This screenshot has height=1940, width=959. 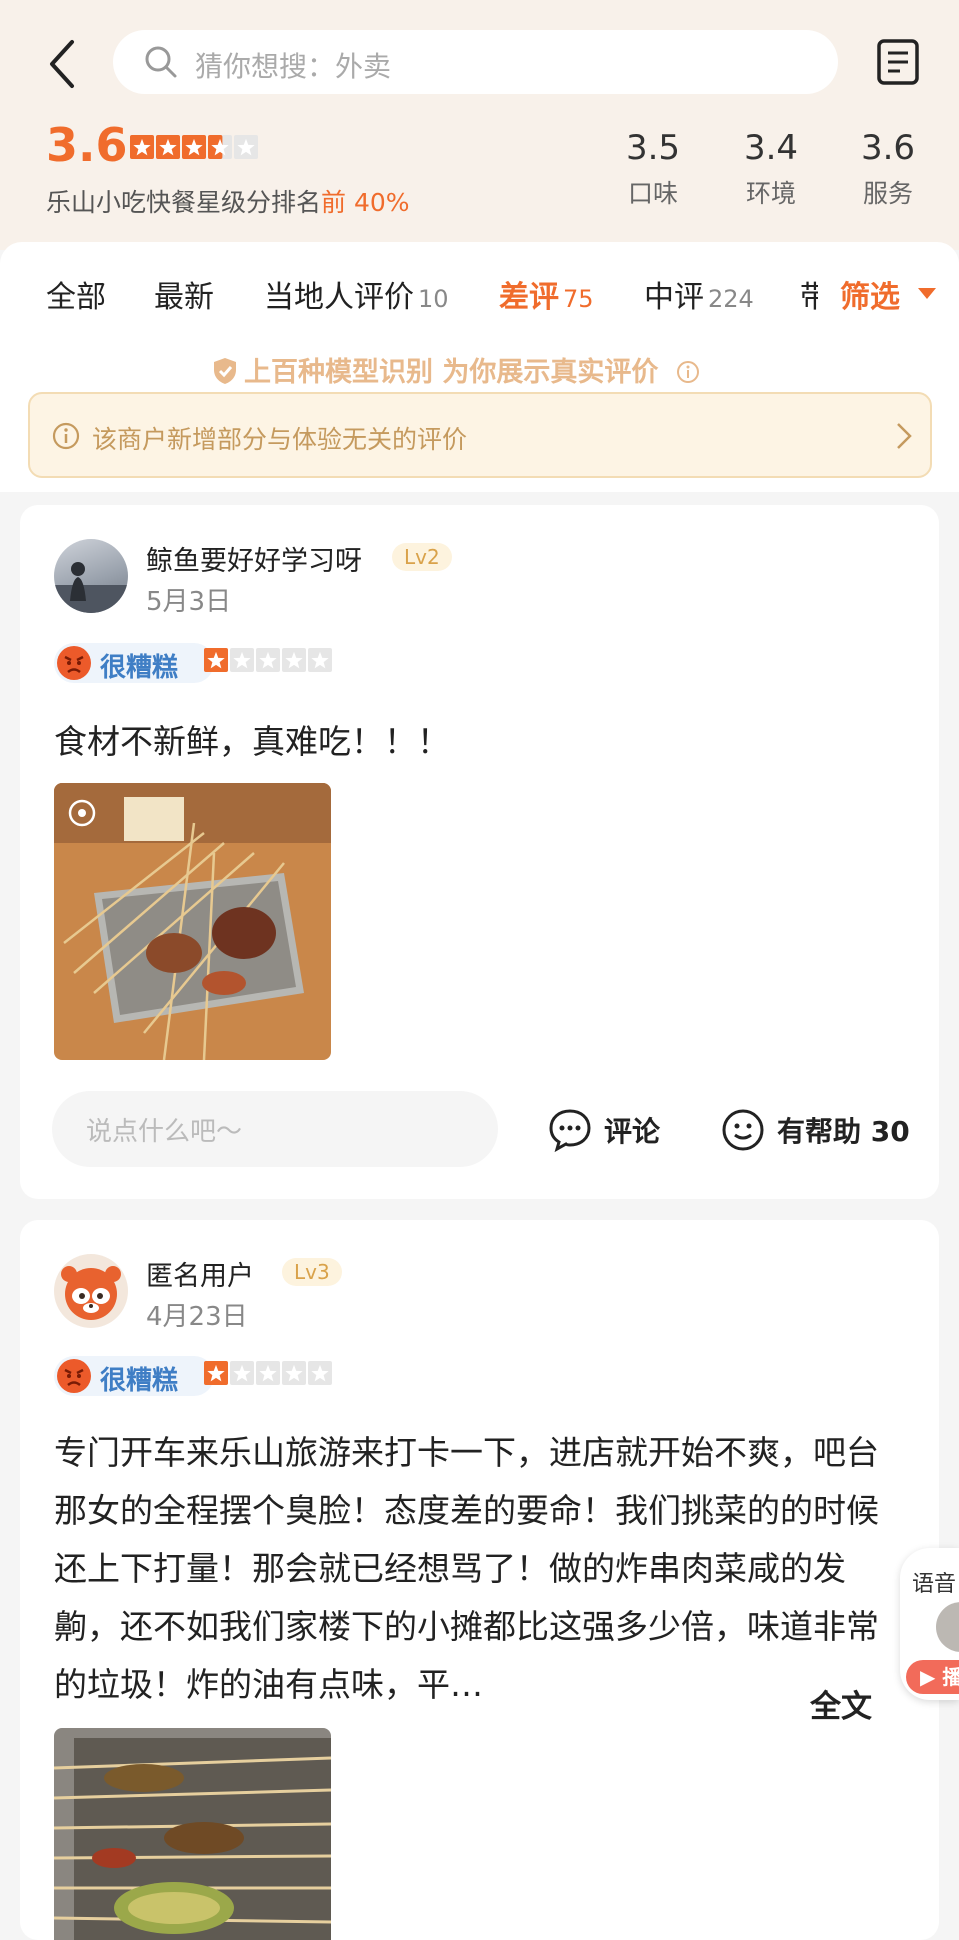 I want to click on username: 匿名用户, so click(x=200, y=1273).